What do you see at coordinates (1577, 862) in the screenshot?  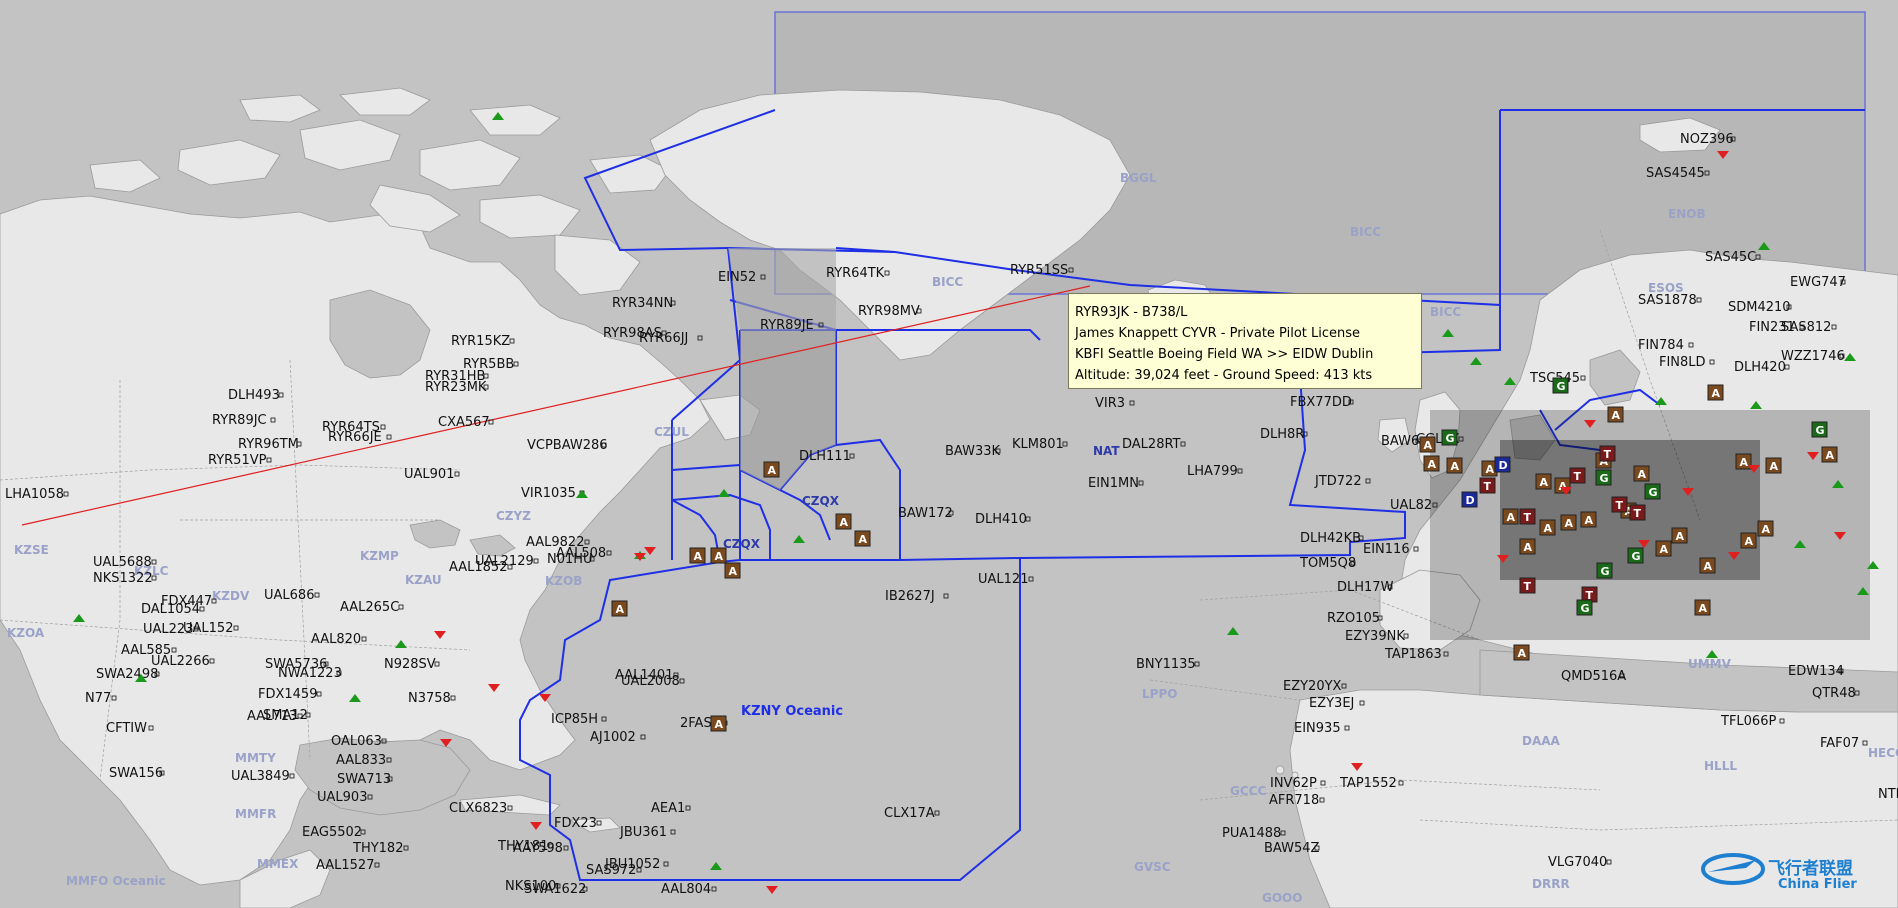 I see `callsign-label: VLG7040` at bounding box center [1577, 862].